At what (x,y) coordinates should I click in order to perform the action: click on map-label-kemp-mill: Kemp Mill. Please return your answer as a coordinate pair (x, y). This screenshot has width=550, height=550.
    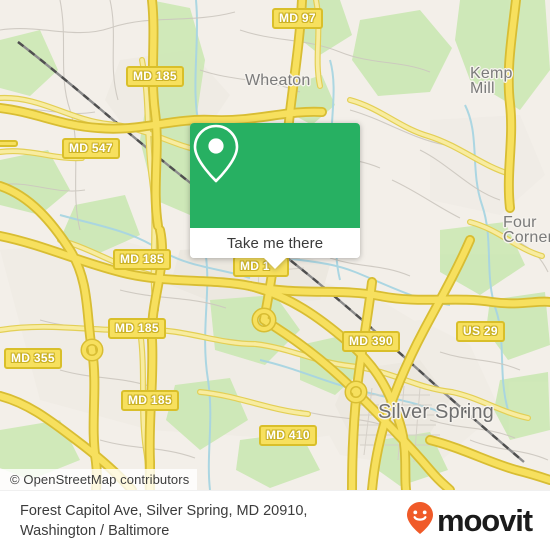
    Looking at the image, I should click on (491, 81).